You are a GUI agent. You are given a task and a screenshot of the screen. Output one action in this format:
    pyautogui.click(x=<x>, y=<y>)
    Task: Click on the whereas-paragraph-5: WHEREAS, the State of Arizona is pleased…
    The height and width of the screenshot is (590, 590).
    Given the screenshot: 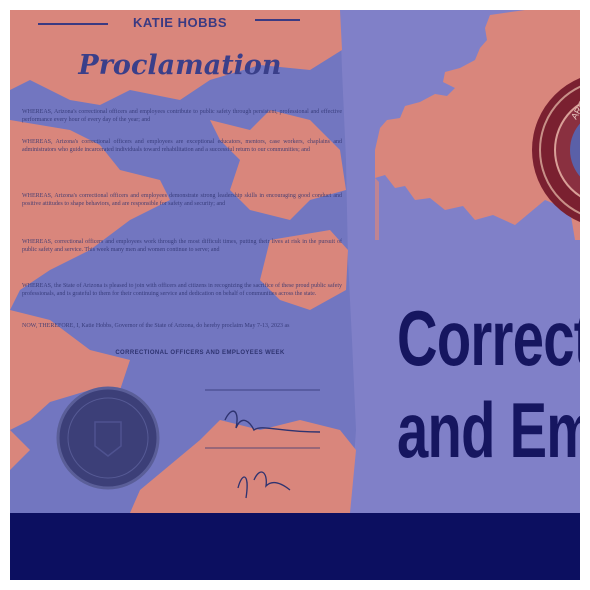 What is the action you would take?
    pyautogui.click(x=182, y=290)
    